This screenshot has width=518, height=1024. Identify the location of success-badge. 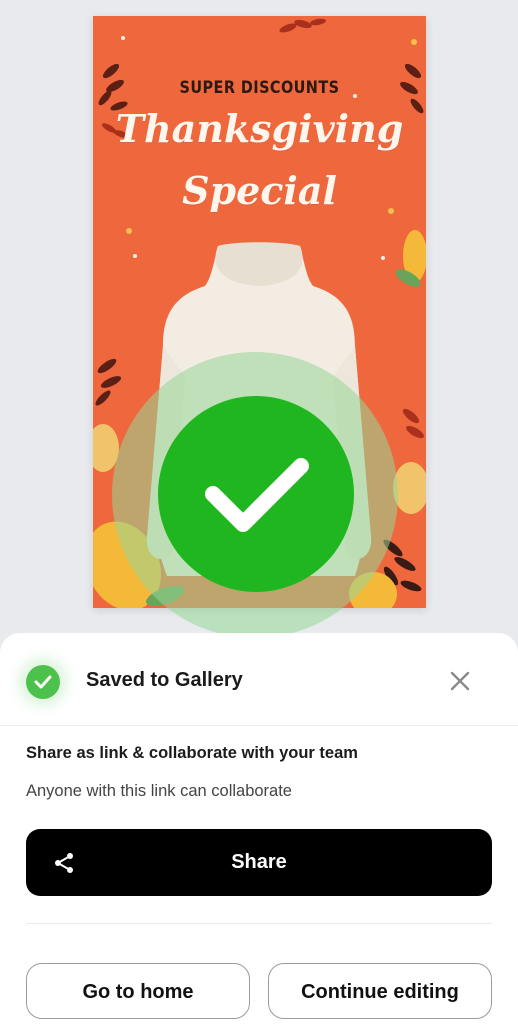
(256, 494).